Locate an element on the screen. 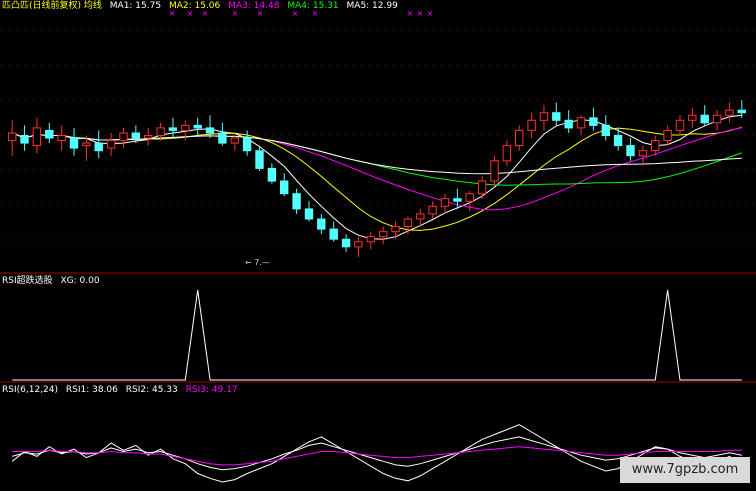 This screenshot has width=756, height=491. rsi-panel-title: RSI(6,12,24) is located at coordinates (30, 390).